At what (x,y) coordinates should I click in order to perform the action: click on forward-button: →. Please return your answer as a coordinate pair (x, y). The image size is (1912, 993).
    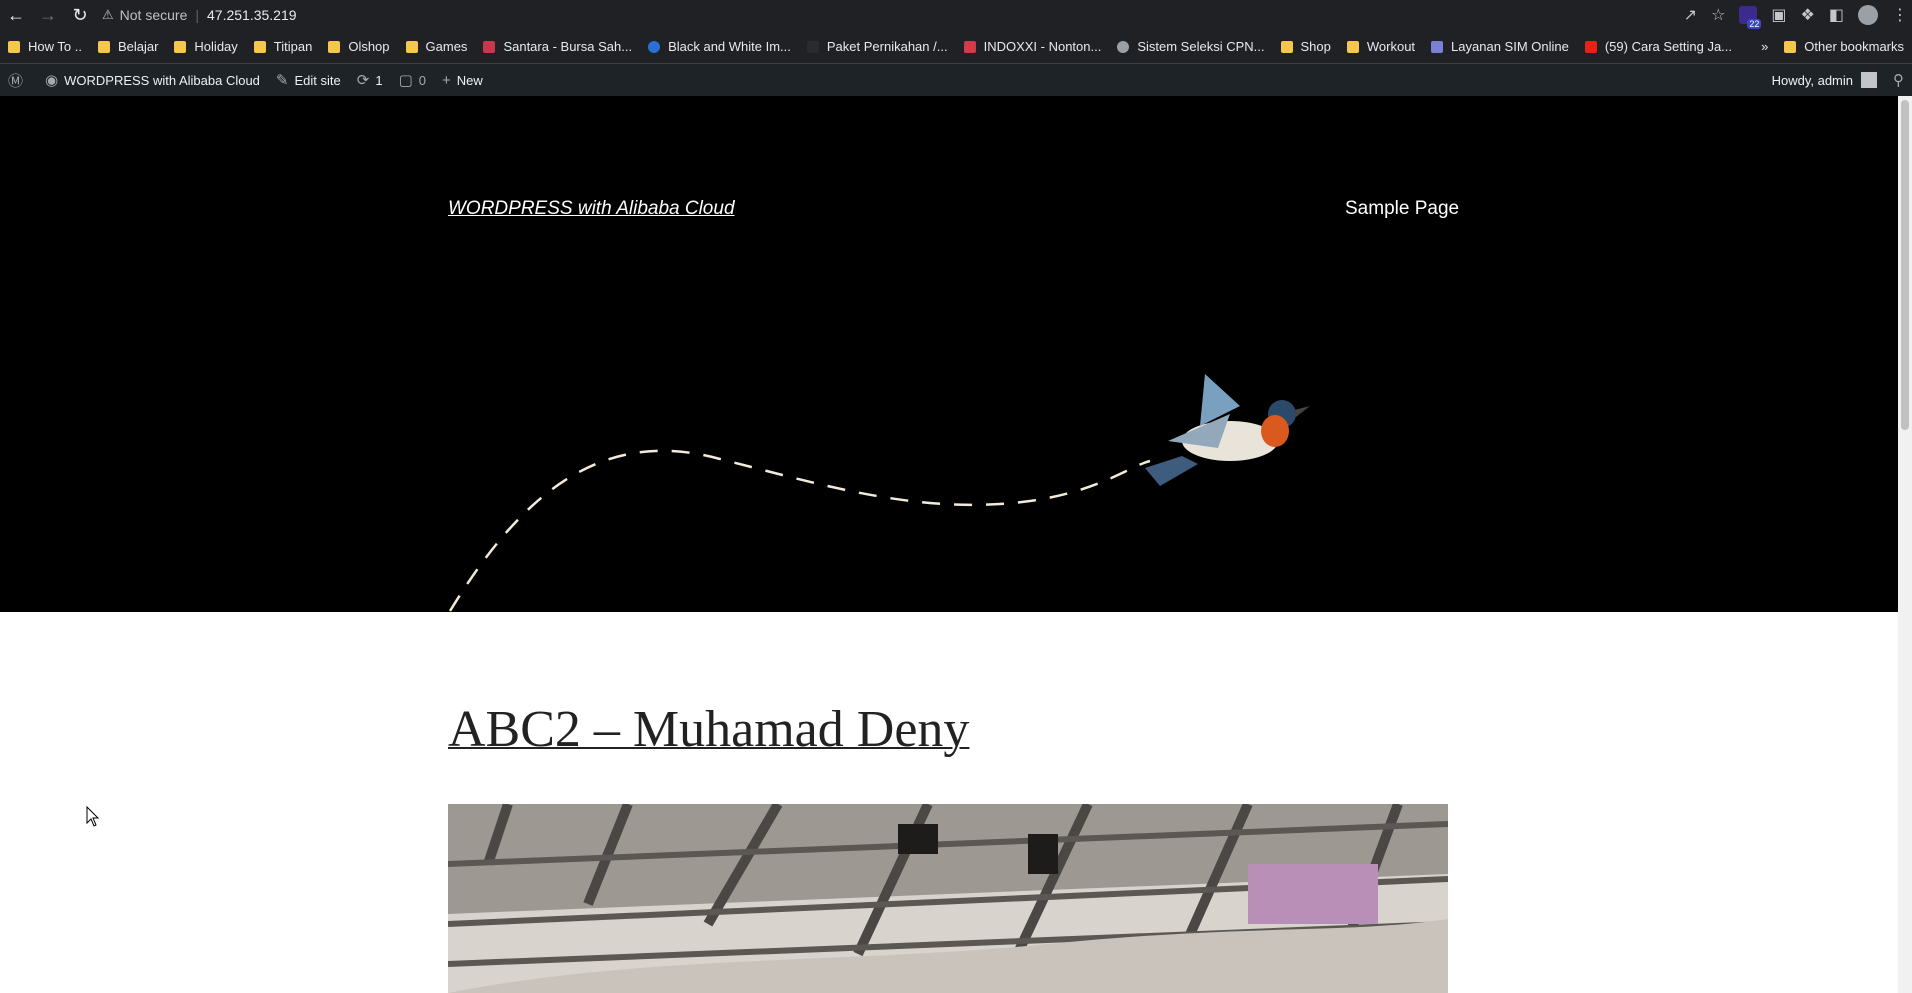
    Looking at the image, I should click on (48, 15).